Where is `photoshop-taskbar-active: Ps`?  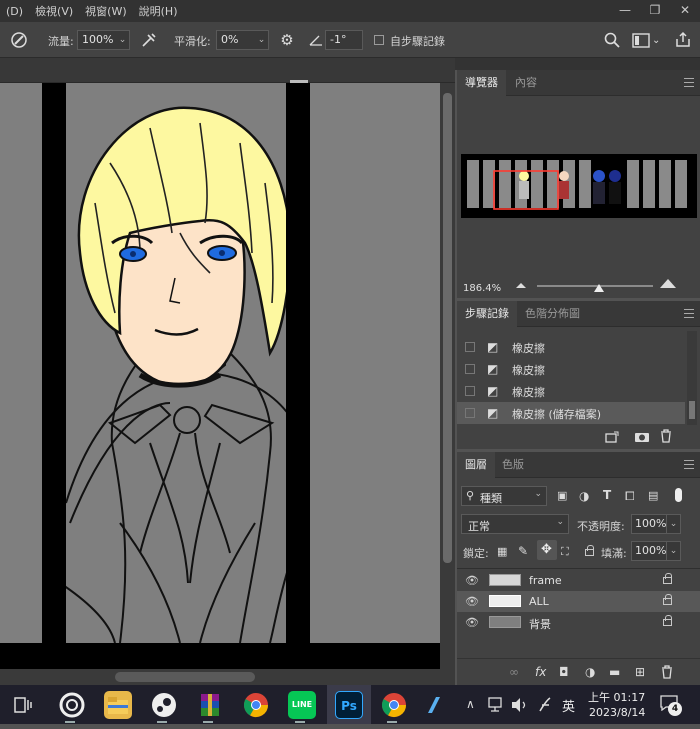 photoshop-taskbar-active: Ps is located at coordinates (349, 704).